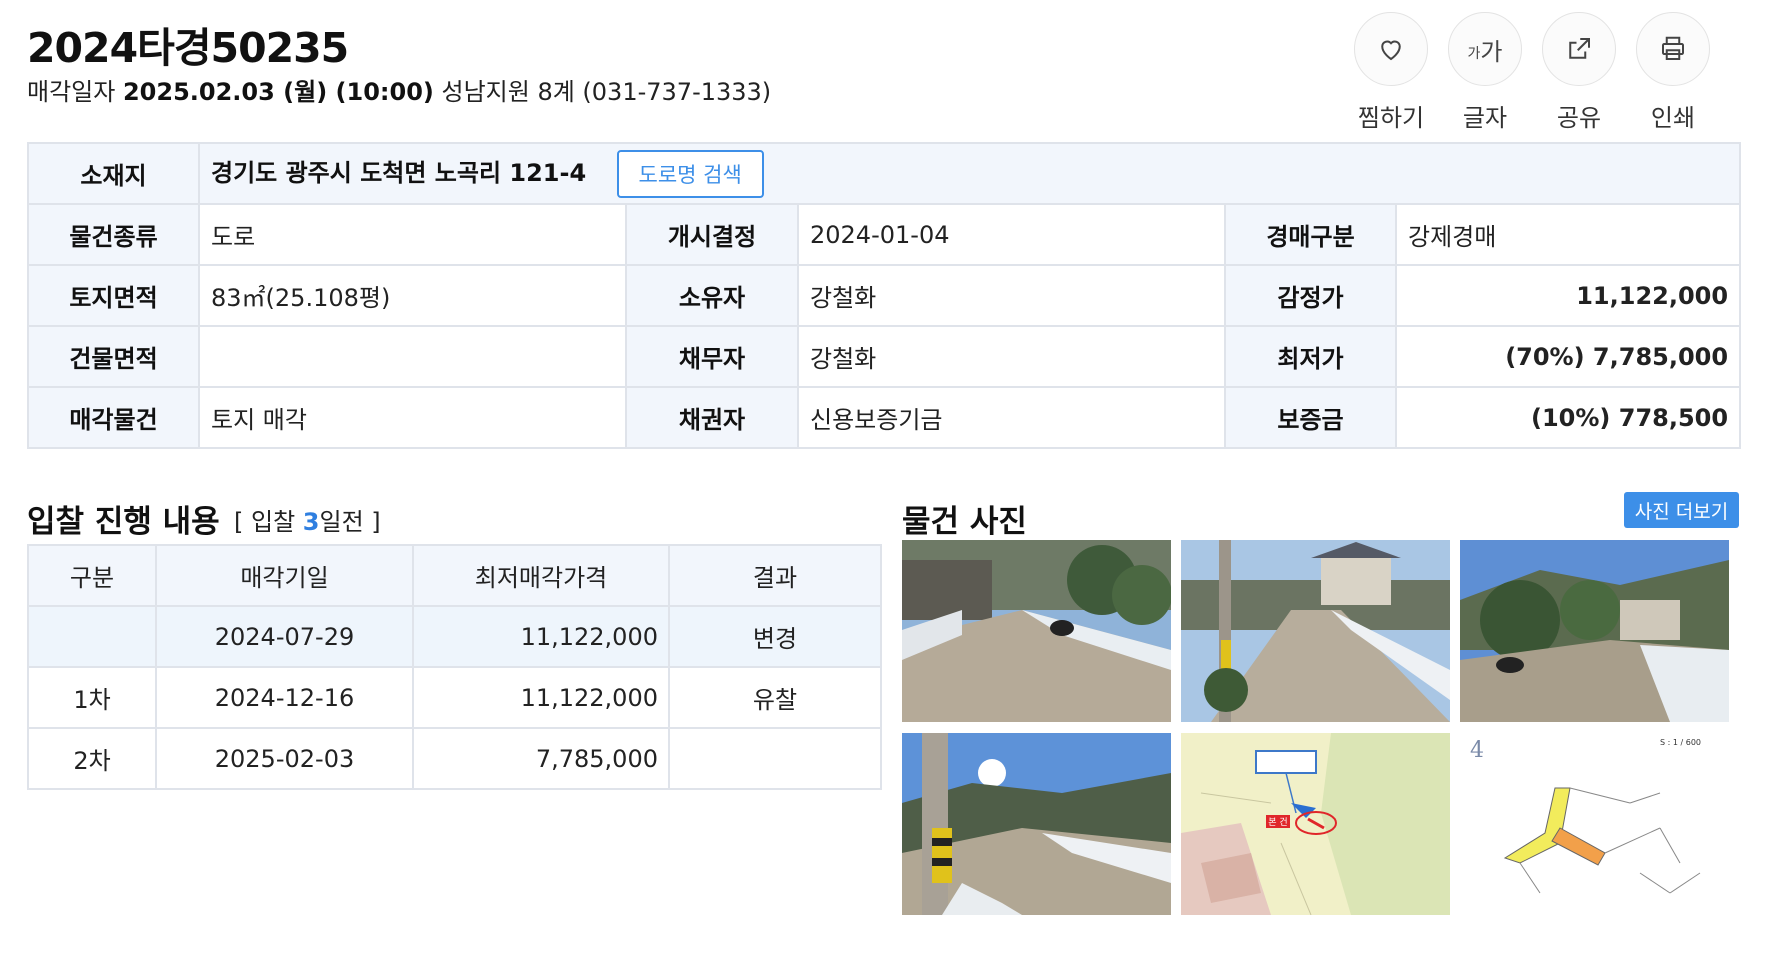 The height and width of the screenshot is (958, 1766). I want to click on map-subject-label: 본 건, so click(1277, 822).